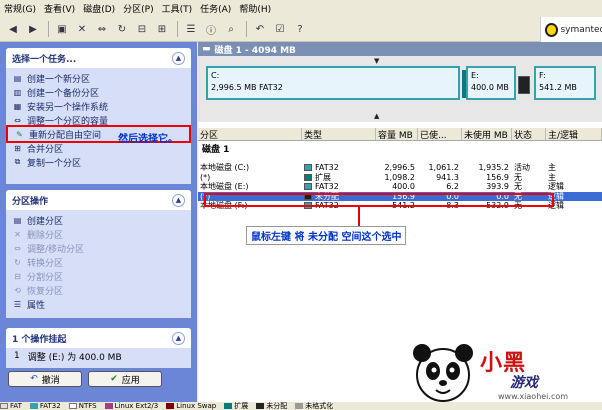 The width and height of the screenshot is (602, 410). I want to click on op-create: ▤ 创建分区, so click(98, 220).